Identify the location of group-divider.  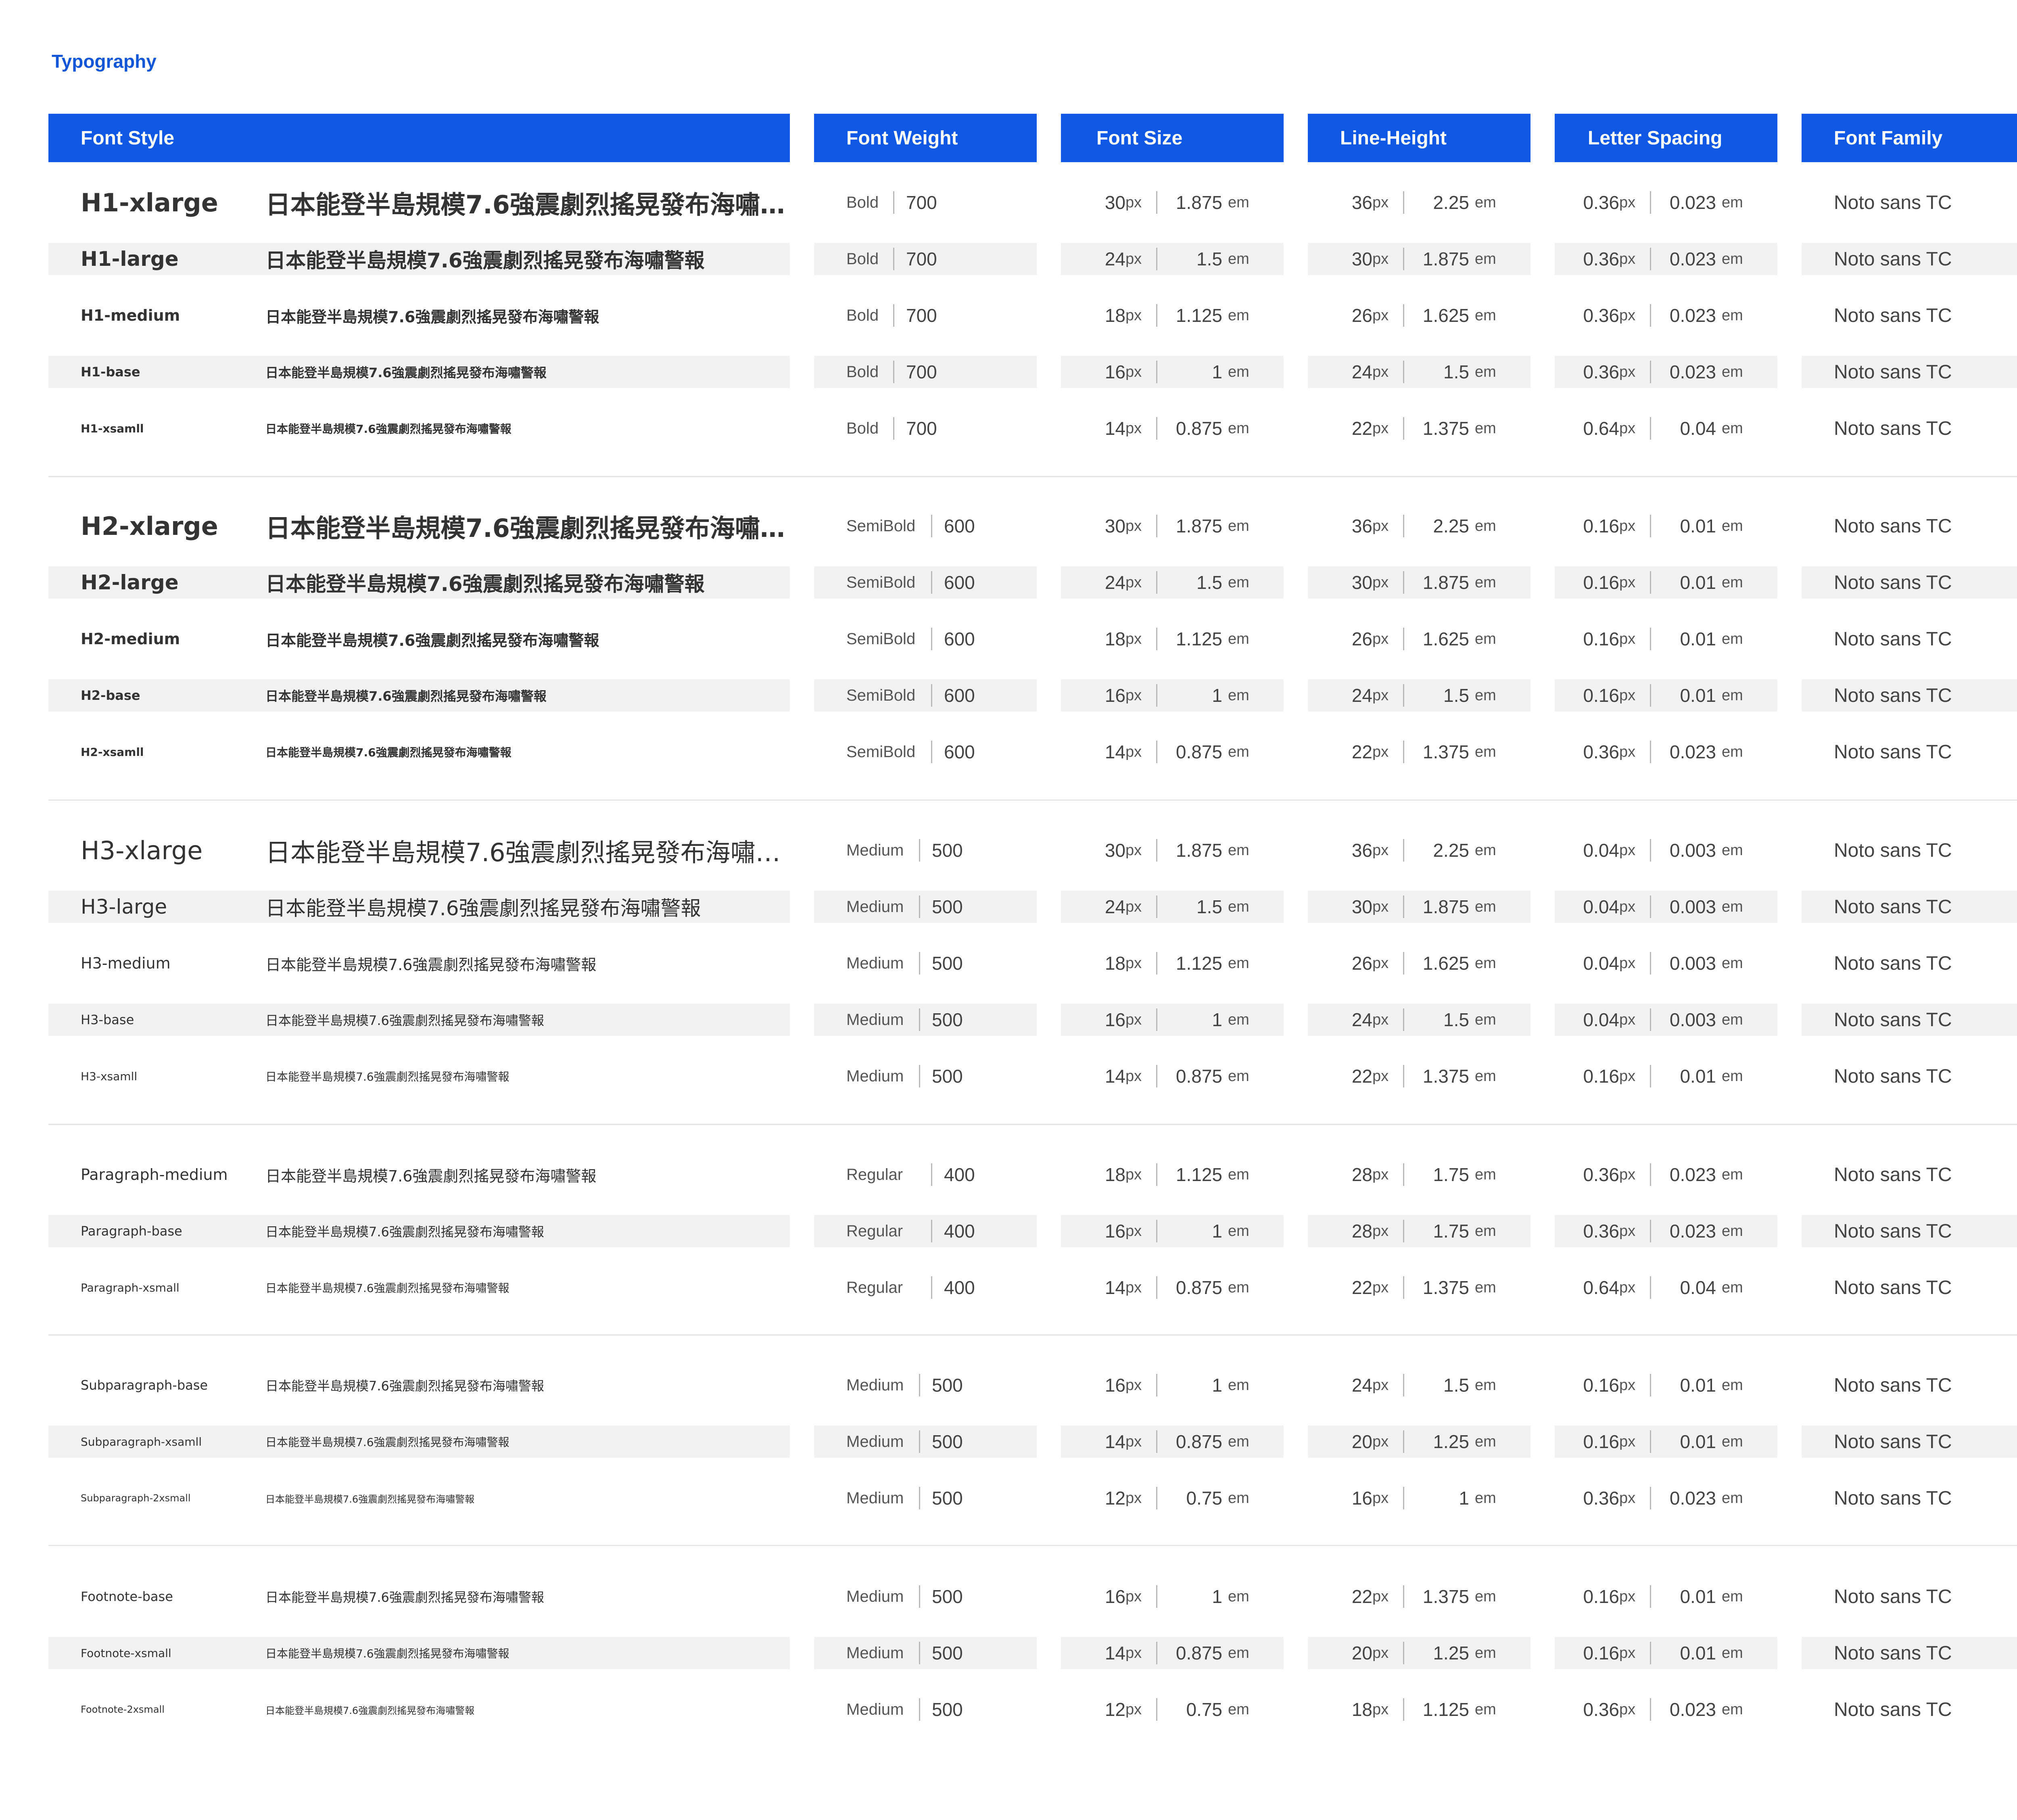
(1032, 1335).